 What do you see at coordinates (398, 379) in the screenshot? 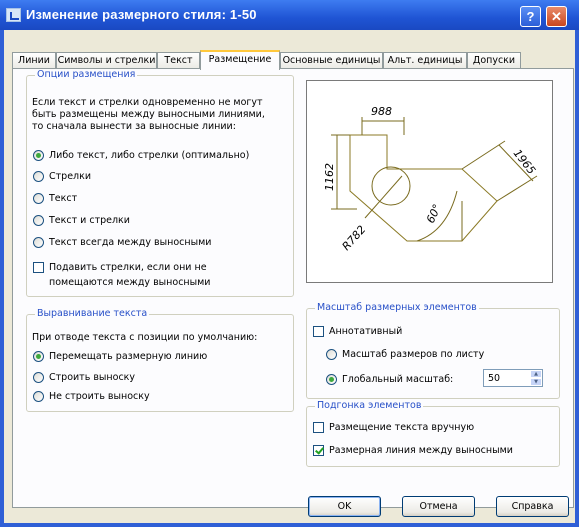
I see `label-global-scale: Глобальный масштаб:` at bounding box center [398, 379].